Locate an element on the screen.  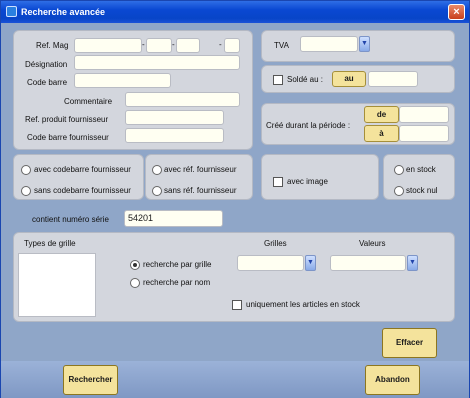
abandon-button: Abandon is located at coordinates (392, 380).